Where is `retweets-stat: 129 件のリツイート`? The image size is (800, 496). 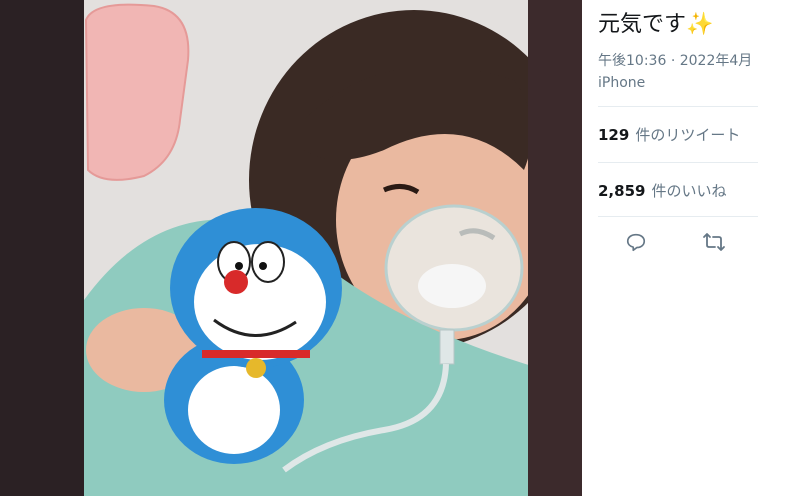
retweets-stat: 129 件のリツイート is located at coordinates (669, 134).